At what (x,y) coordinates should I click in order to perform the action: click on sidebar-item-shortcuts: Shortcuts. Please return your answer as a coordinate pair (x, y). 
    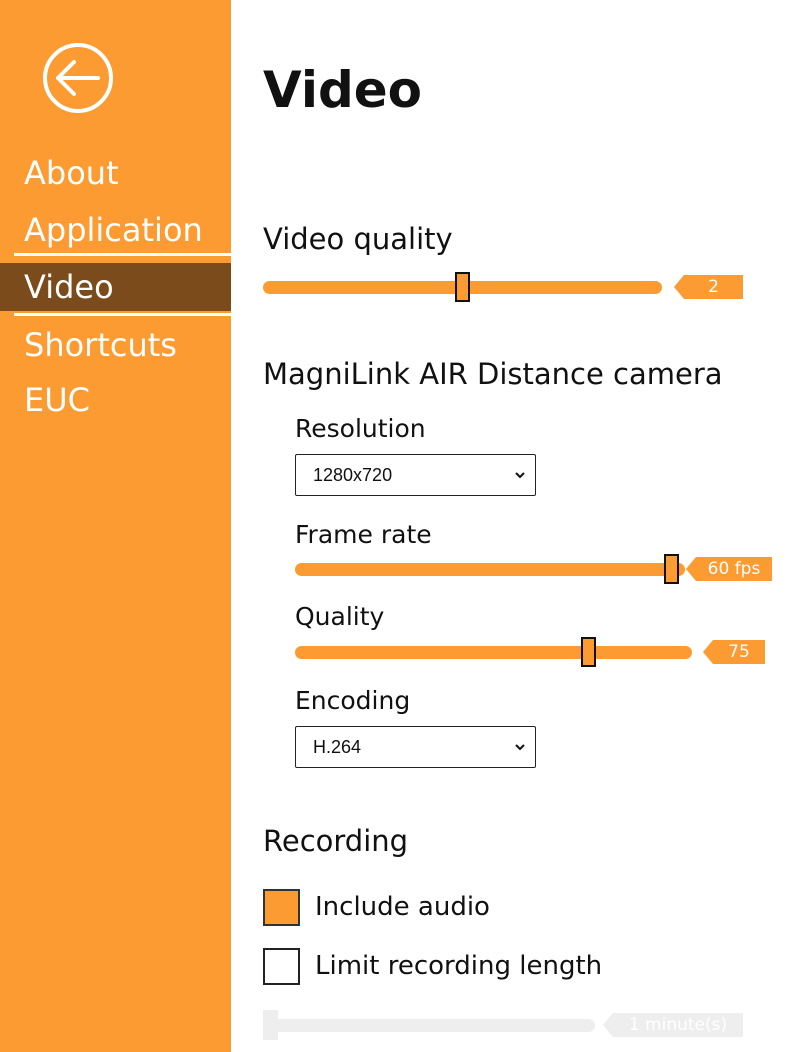
    Looking at the image, I should click on (115, 345).